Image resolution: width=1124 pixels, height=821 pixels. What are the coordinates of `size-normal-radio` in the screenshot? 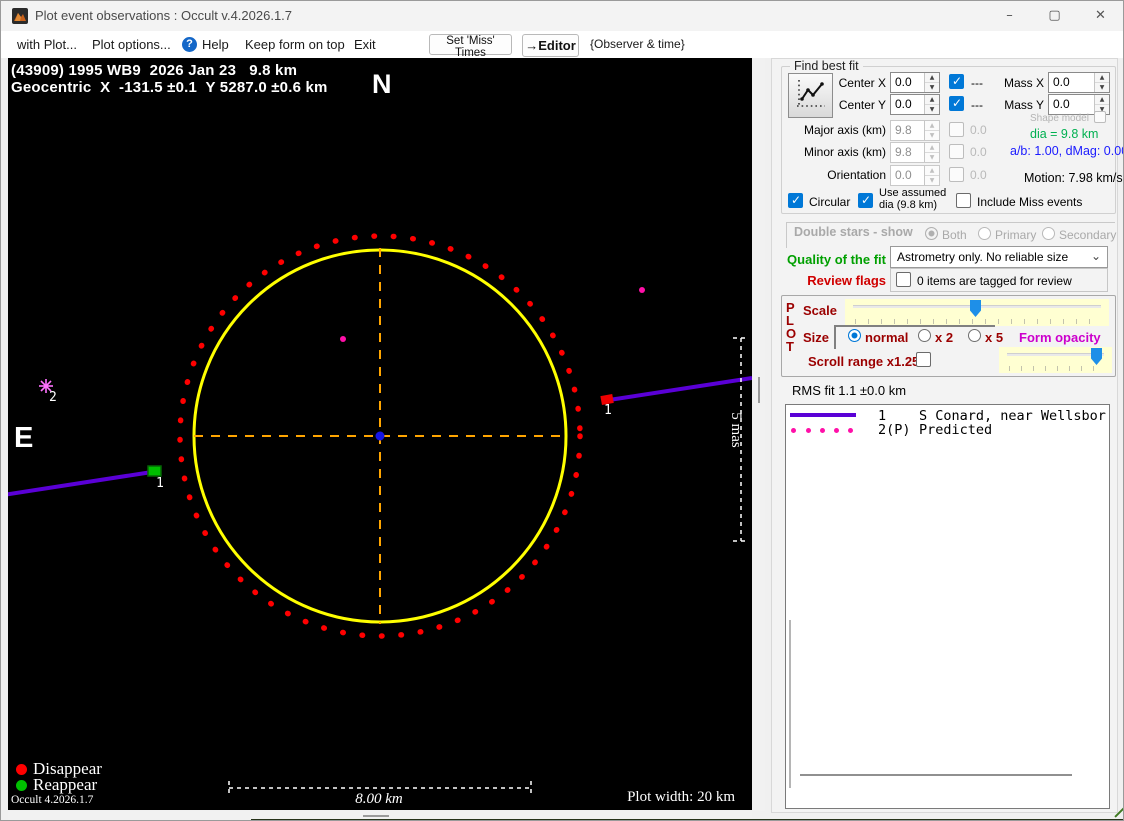 It's located at (854, 335).